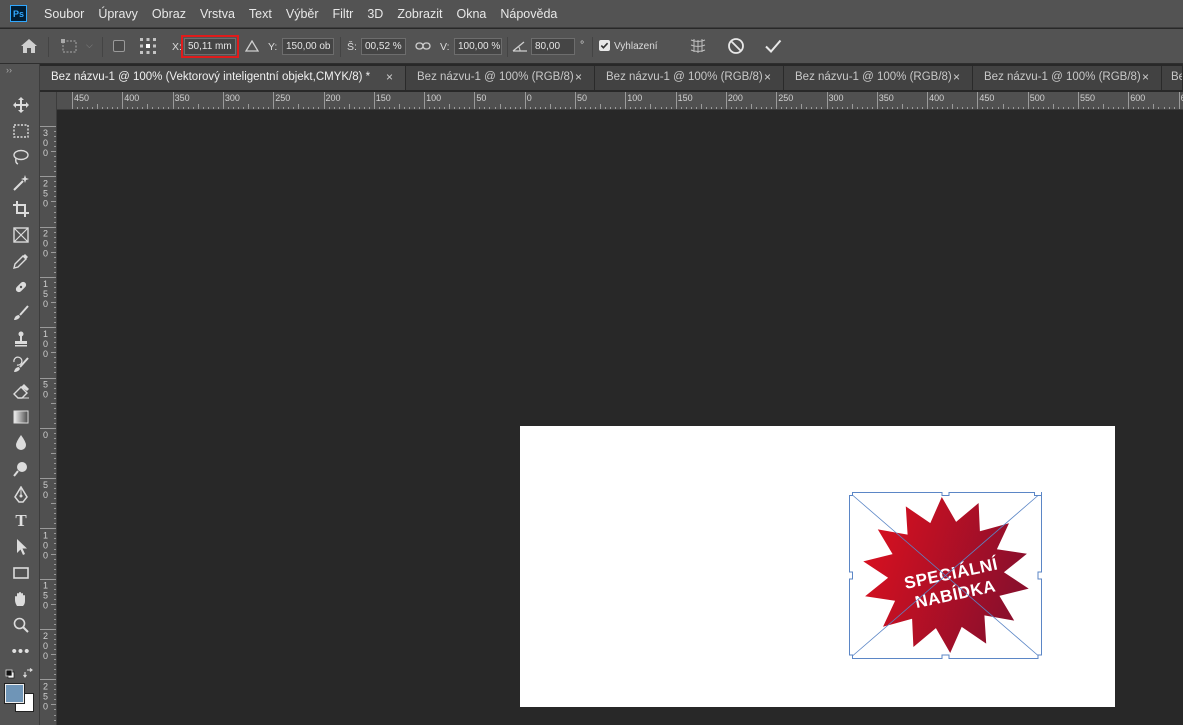 The image size is (1183, 725). Describe the element at coordinates (471, 14) in the screenshot. I see `menu-okna: Okna` at that location.